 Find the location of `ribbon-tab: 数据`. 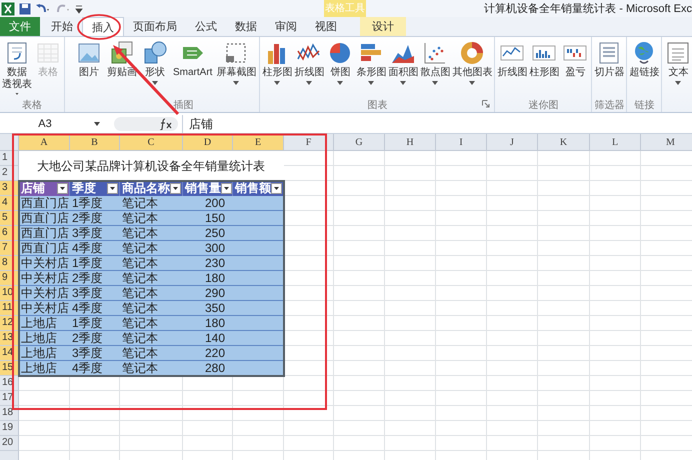

ribbon-tab: 数据 is located at coordinates (246, 26).